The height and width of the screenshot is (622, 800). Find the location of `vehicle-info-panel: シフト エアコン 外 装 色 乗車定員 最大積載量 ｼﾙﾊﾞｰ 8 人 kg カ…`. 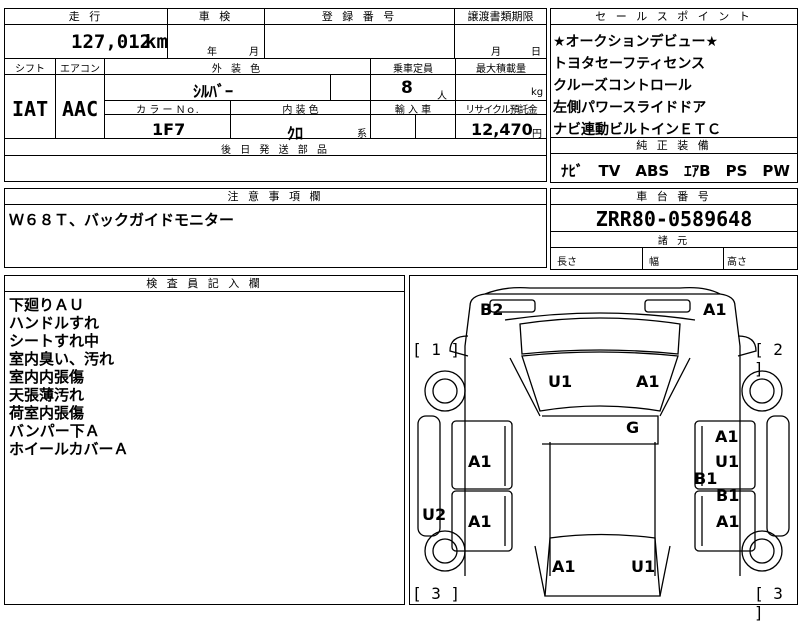

vehicle-info-panel: シフト エアコン 外 装 色 乗車定員 最大積載量 ｼﾙﾊﾞｰ 8 人 kg カ… is located at coordinates (275, 120).